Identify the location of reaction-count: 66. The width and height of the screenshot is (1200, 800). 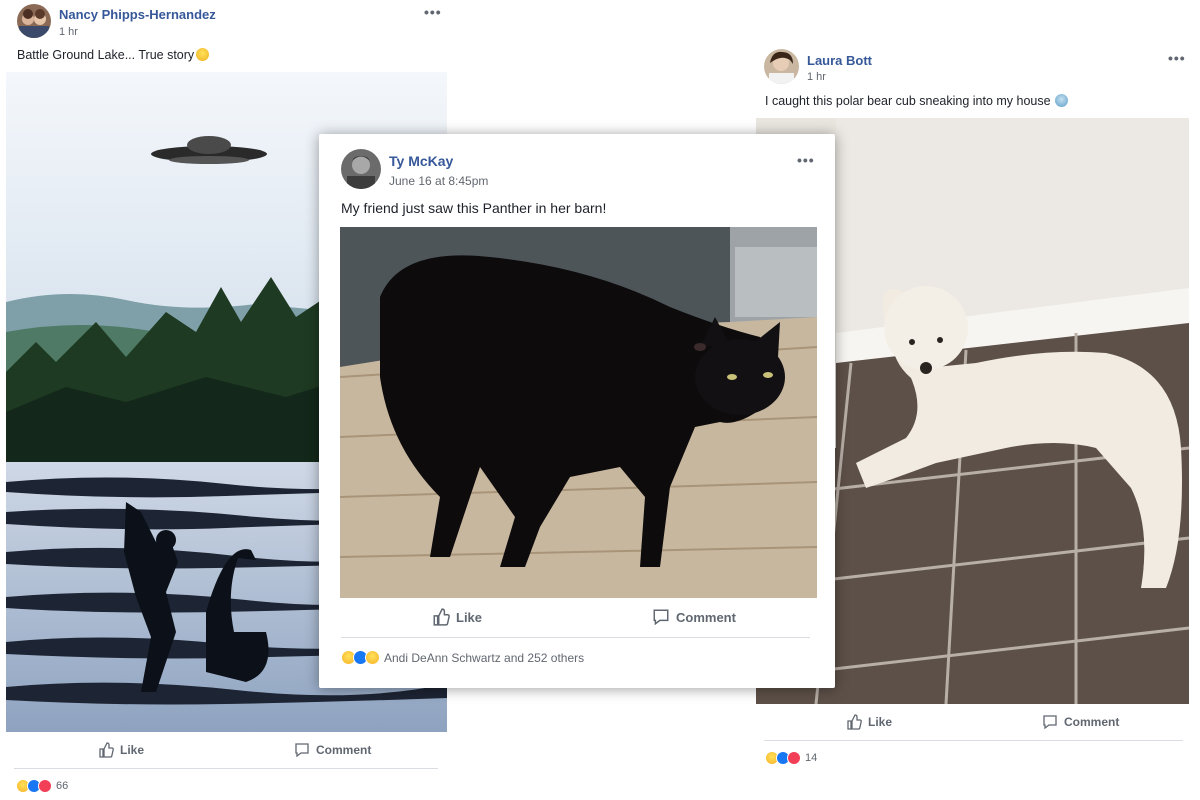
(62, 786).